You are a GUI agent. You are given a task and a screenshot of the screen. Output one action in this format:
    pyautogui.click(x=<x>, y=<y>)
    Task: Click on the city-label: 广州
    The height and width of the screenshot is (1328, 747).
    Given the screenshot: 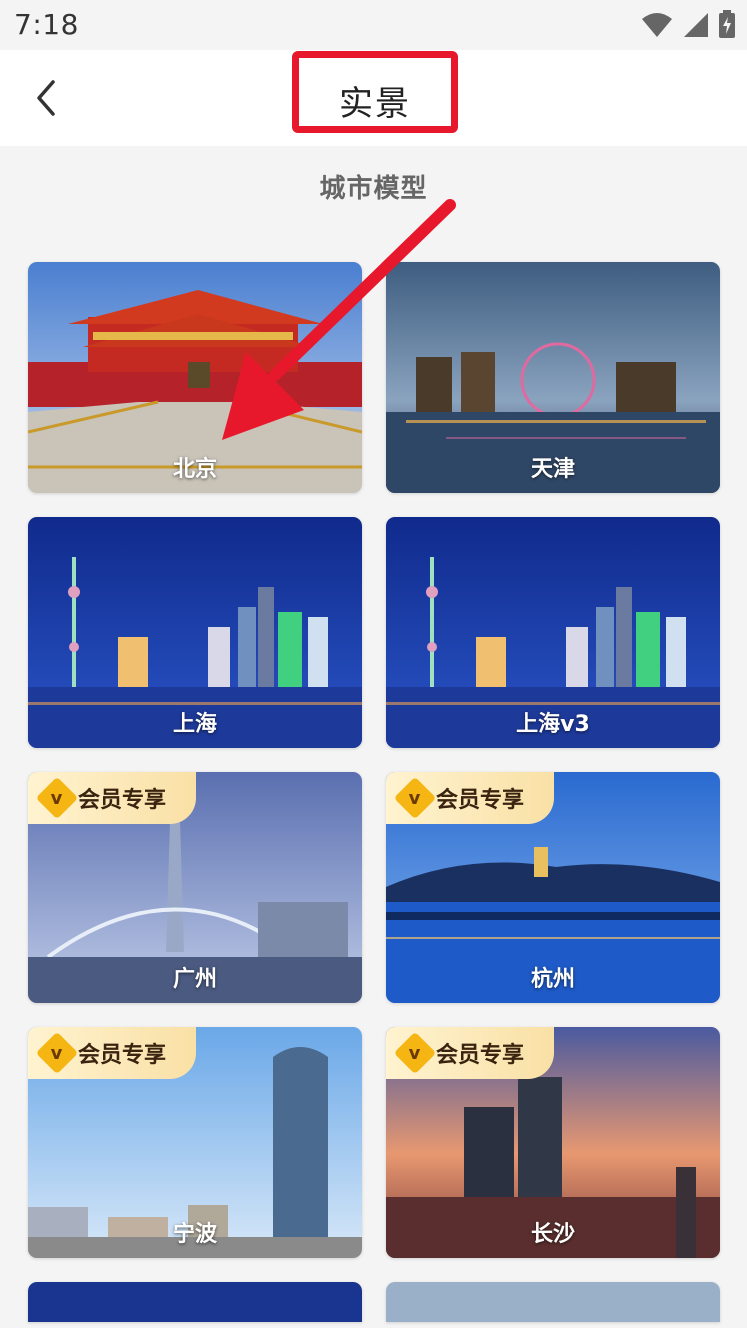 What is the action you would take?
    pyautogui.click(x=194, y=979)
    